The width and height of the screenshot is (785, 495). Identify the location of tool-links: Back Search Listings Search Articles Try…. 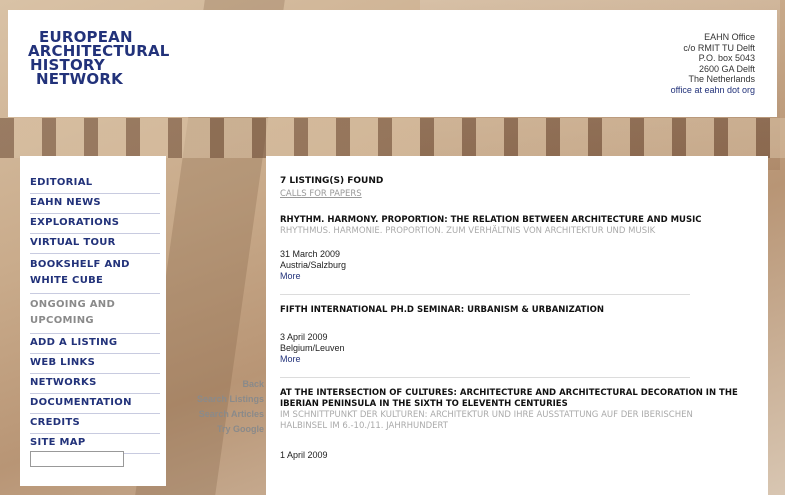
(227, 410).